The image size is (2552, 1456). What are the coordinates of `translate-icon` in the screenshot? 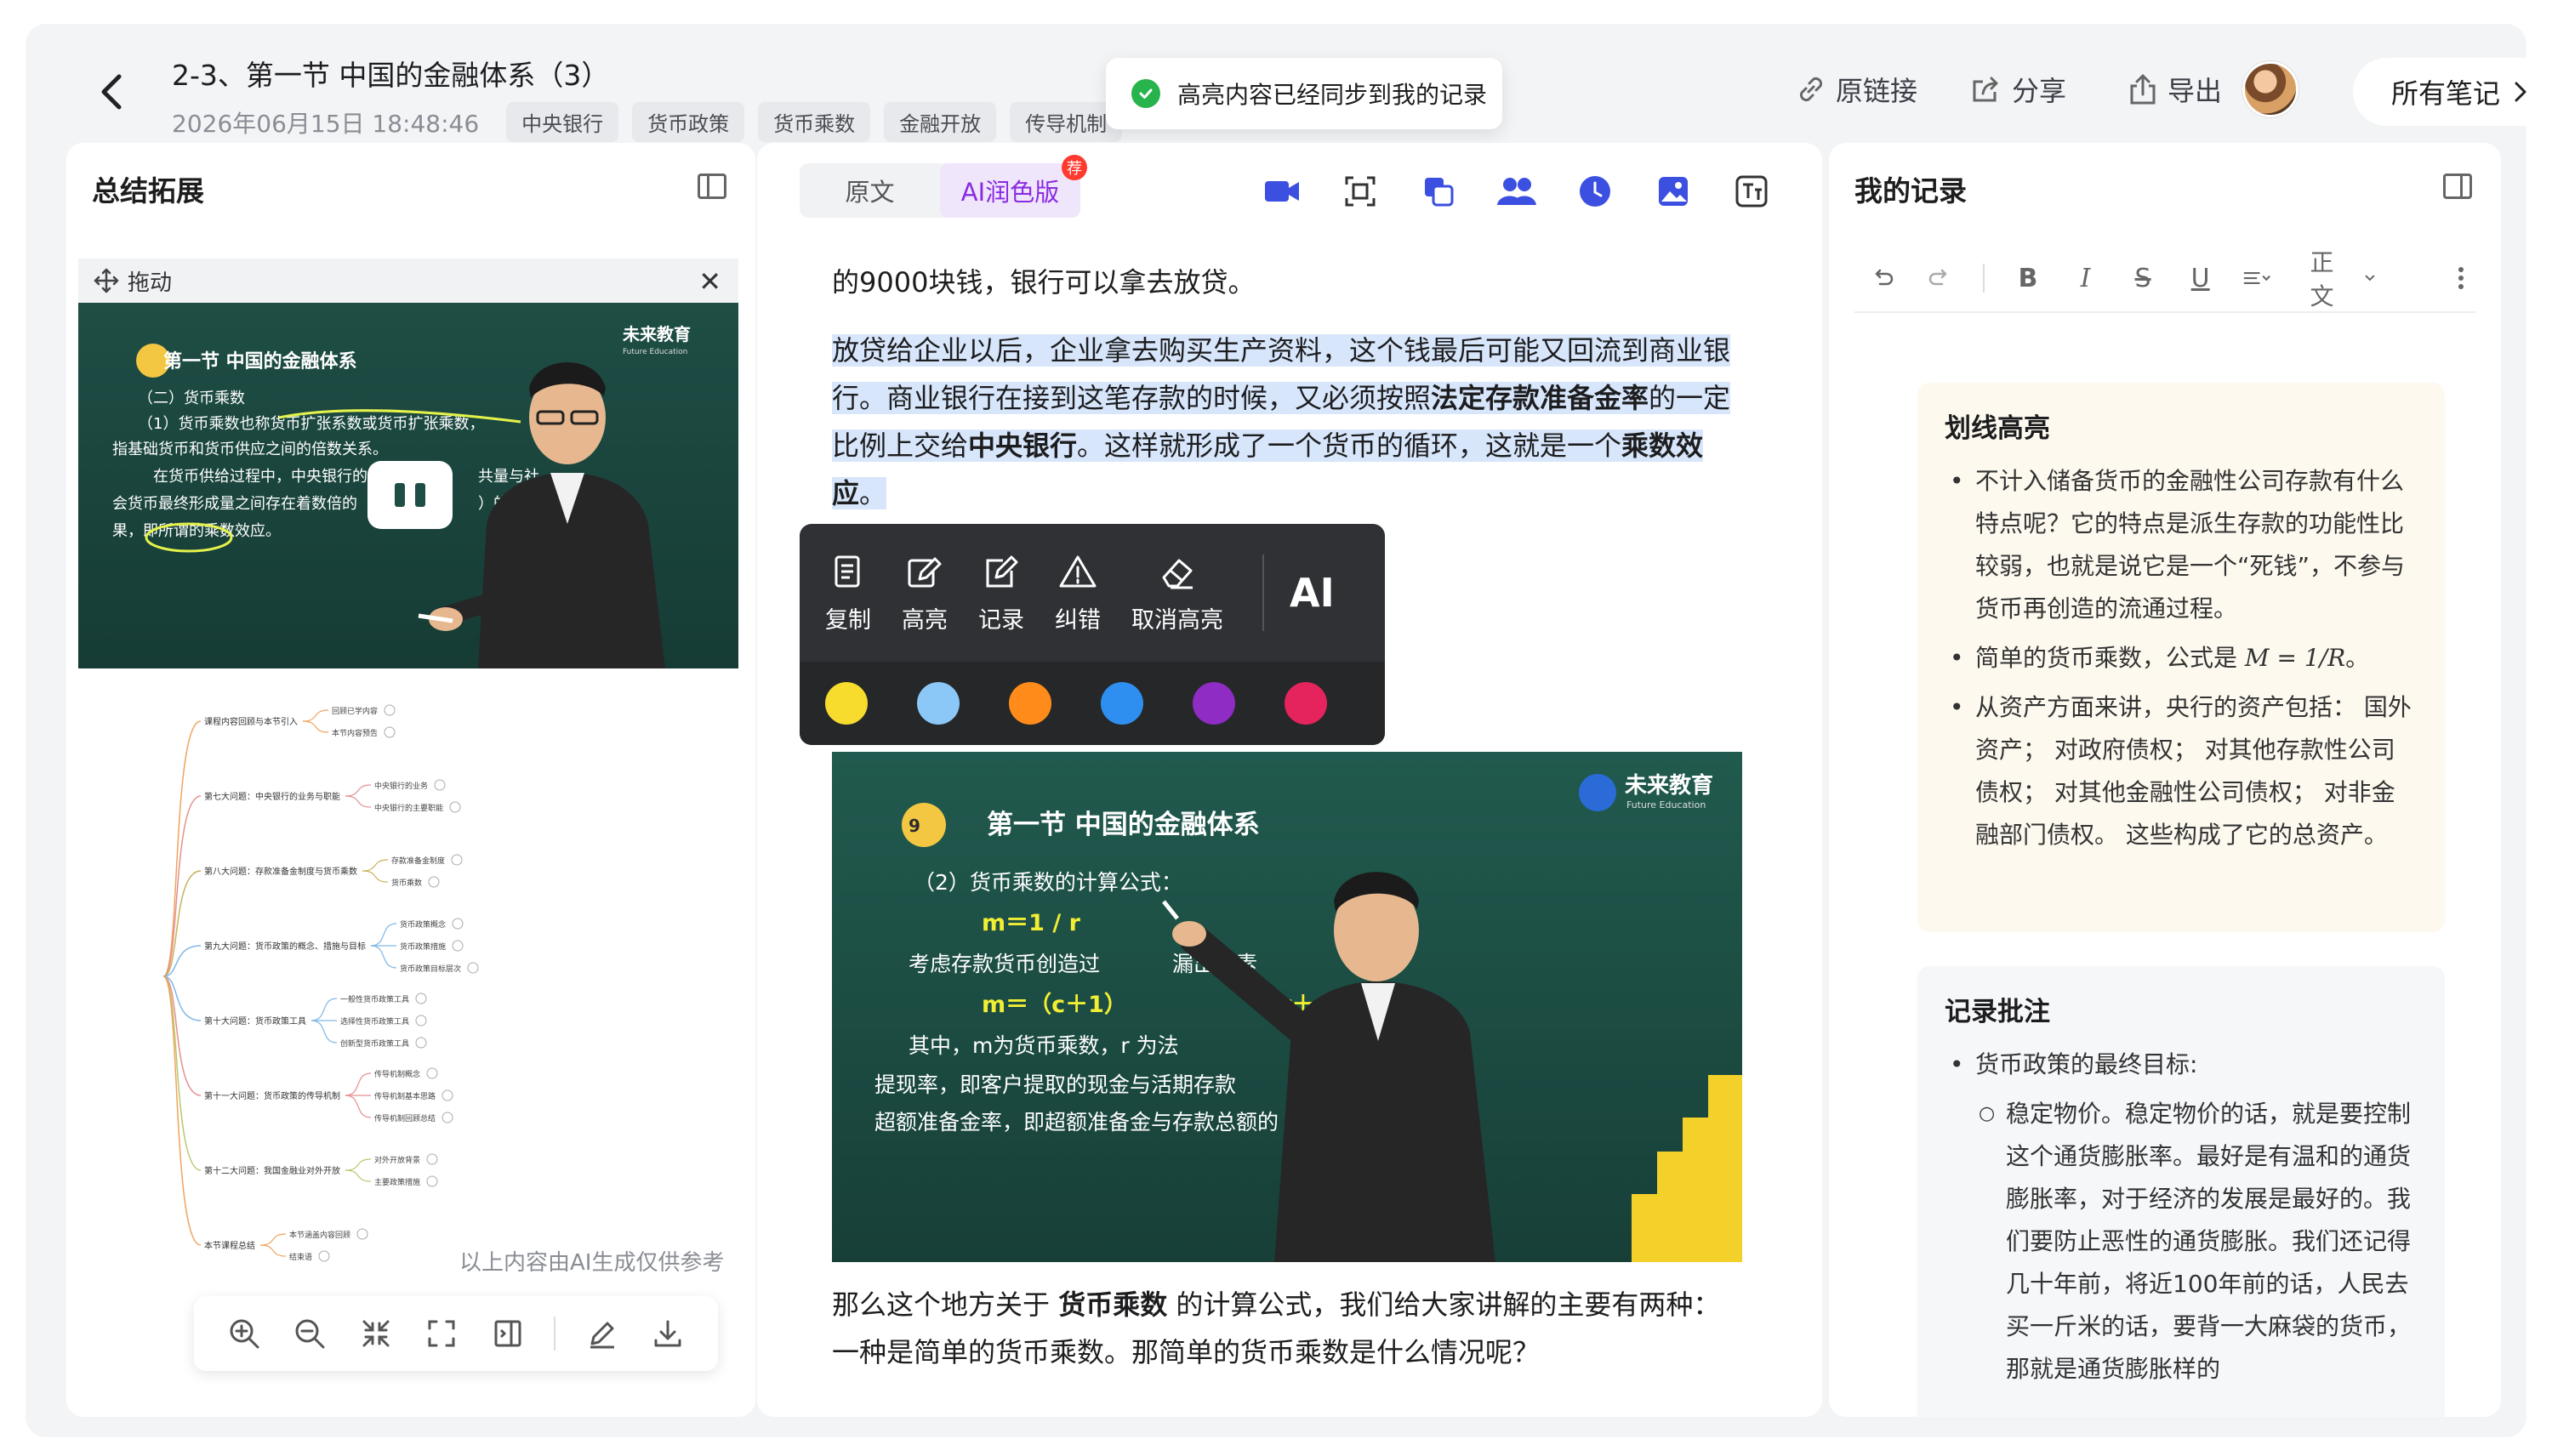 It's located at (1751, 191).